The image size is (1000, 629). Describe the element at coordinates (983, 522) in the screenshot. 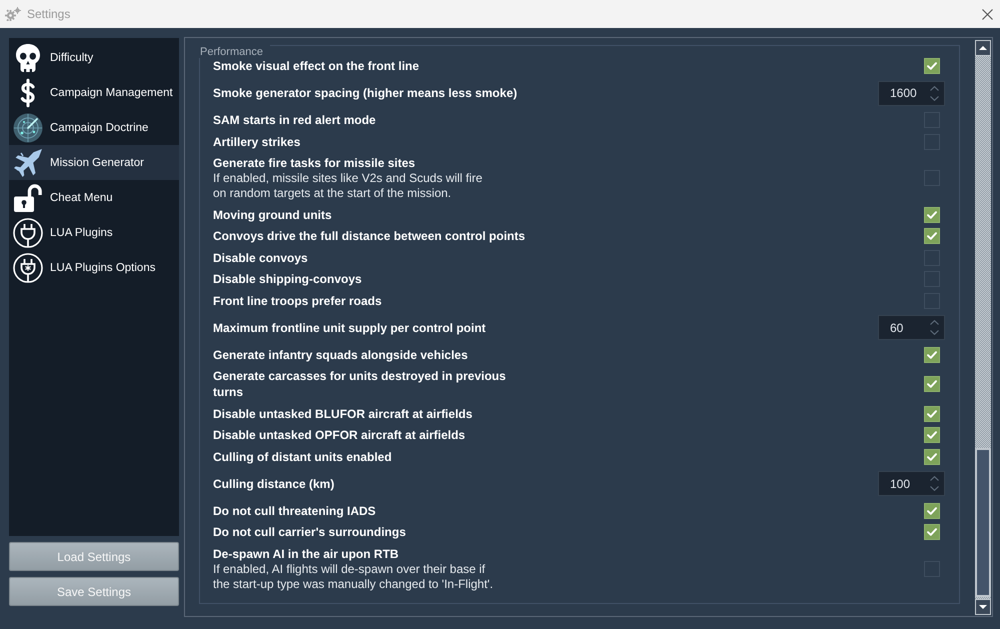

I see `scrollbar-thumb` at that location.